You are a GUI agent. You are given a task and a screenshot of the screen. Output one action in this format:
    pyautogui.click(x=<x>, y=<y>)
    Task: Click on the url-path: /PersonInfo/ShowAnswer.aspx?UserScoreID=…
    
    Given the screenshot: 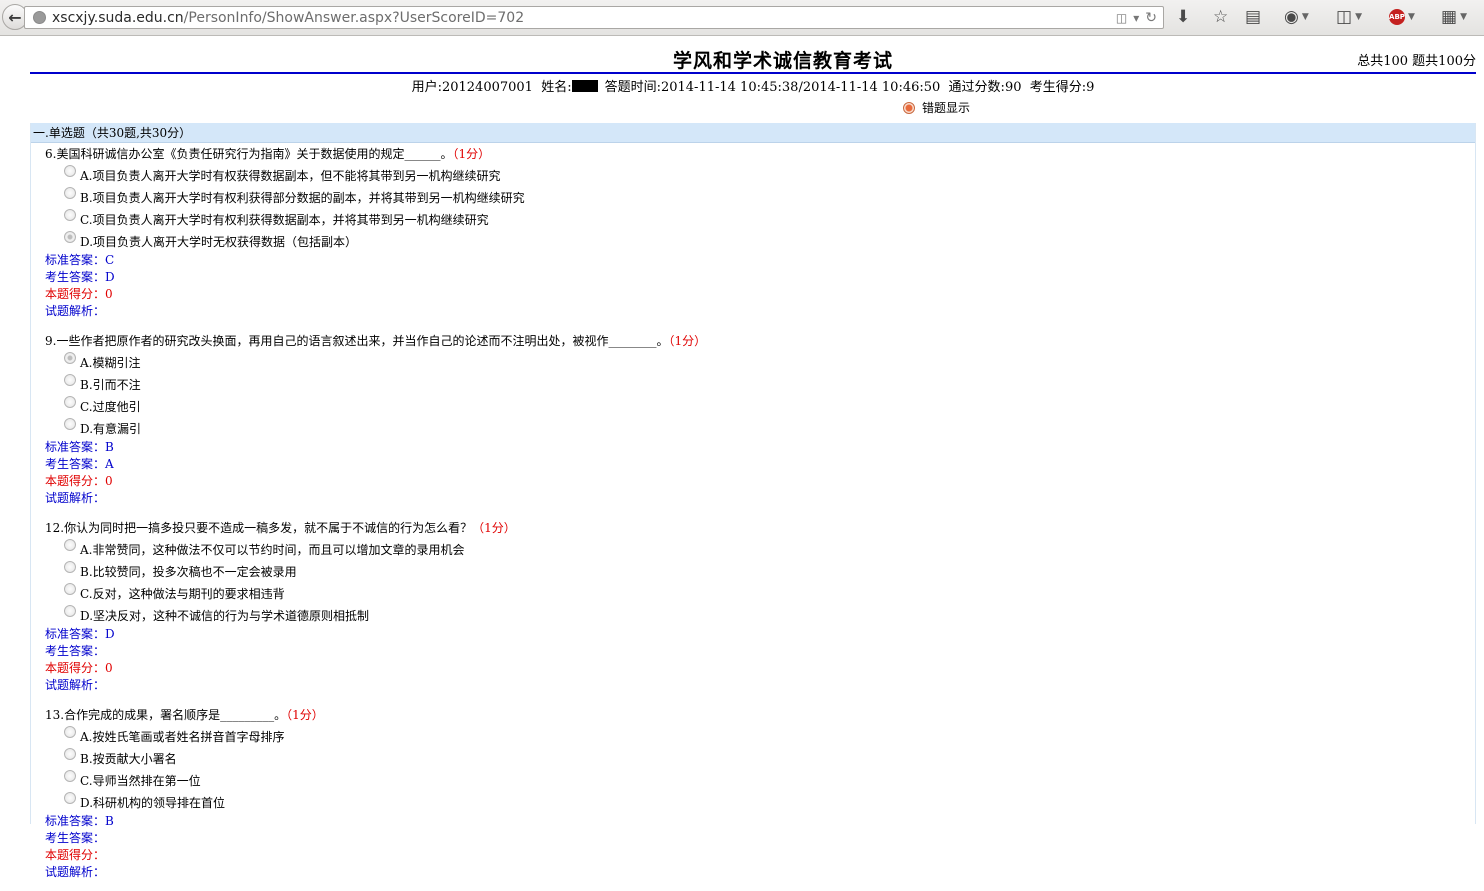 What is the action you would take?
    pyautogui.click(x=354, y=17)
    